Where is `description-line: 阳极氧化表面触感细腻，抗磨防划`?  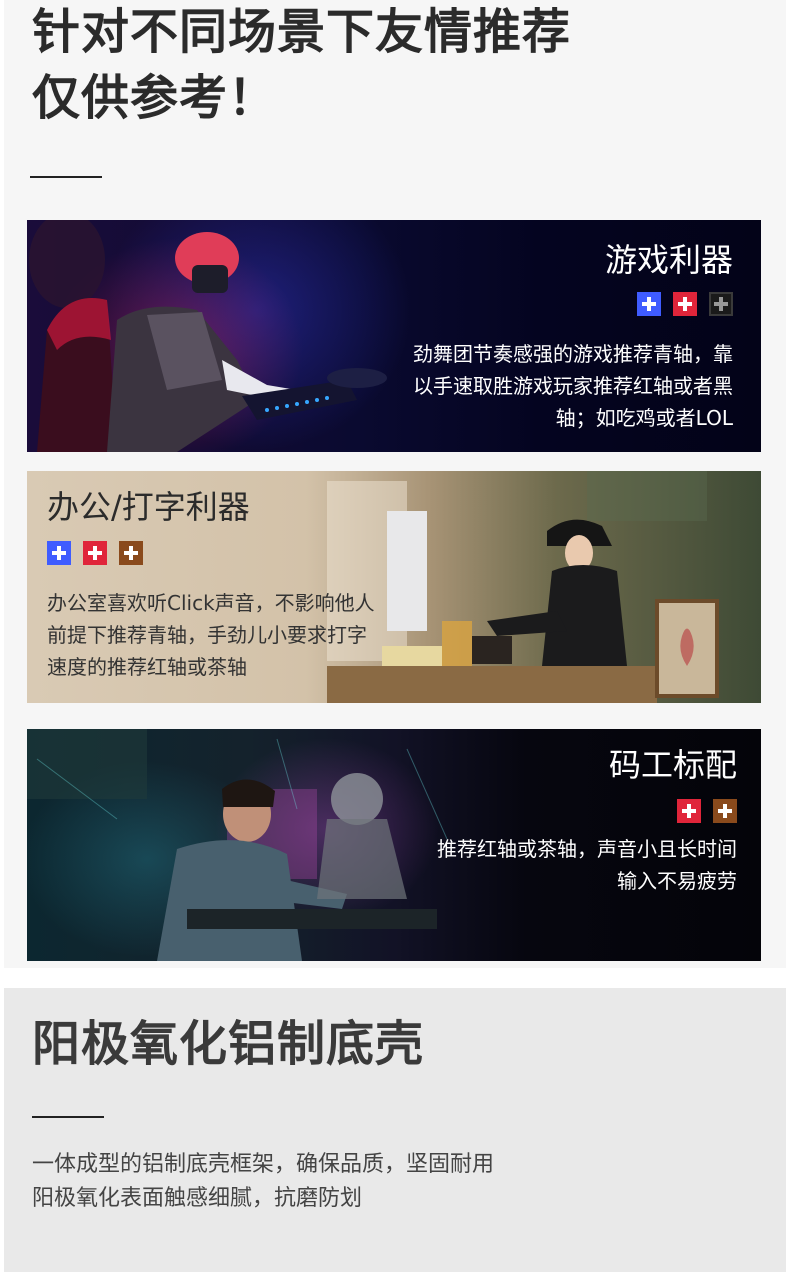
description-line: 阳极氧化表面触感细腻，抗磨防划 is located at coordinates (197, 1198).